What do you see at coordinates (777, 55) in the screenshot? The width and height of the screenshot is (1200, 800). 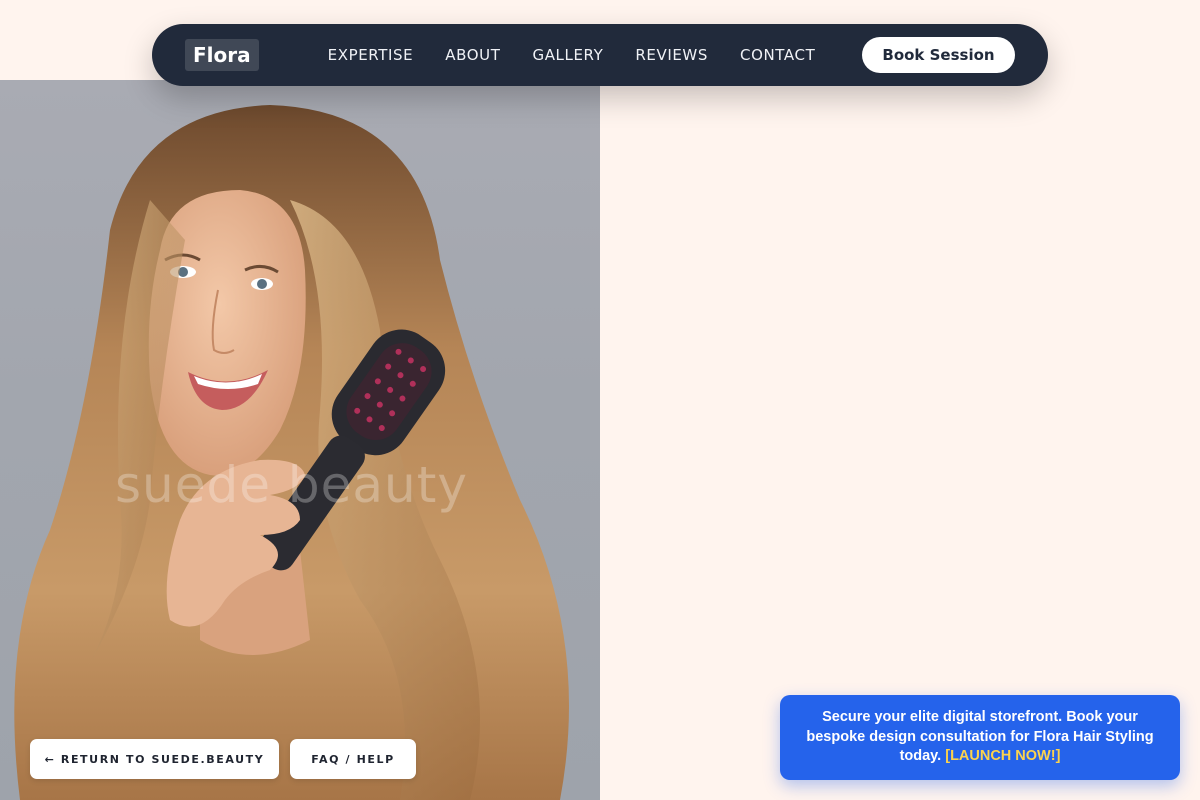 I see `nav-link-contact: CONTACT` at bounding box center [777, 55].